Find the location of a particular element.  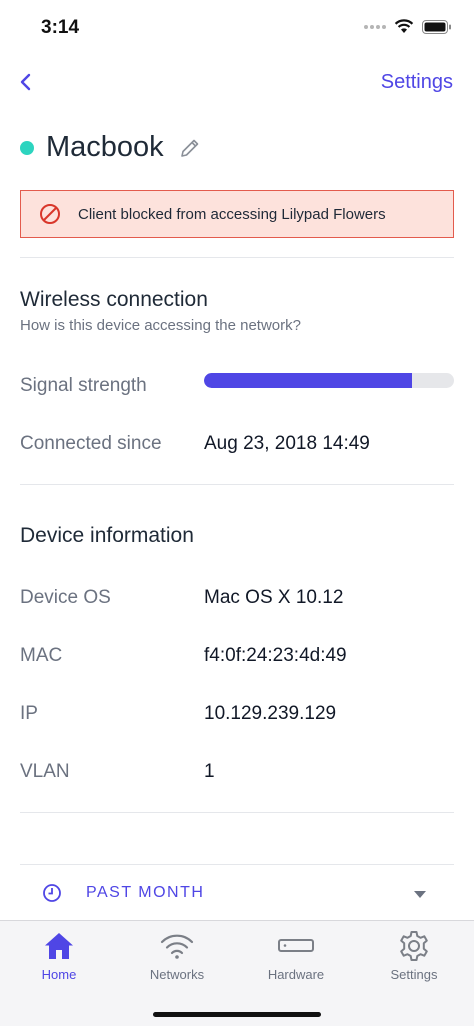

device-name: Macbook is located at coordinates (105, 147).